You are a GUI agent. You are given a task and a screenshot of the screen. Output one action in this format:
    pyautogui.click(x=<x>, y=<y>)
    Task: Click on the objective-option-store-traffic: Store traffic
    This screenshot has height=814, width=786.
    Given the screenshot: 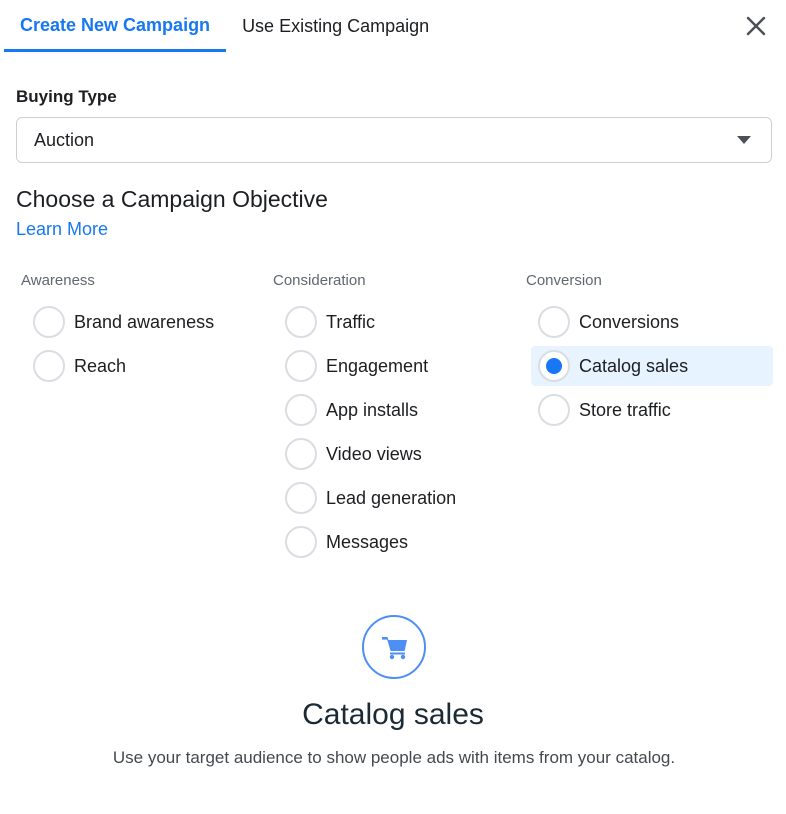 What is the action you would take?
    pyautogui.click(x=652, y=410)
    